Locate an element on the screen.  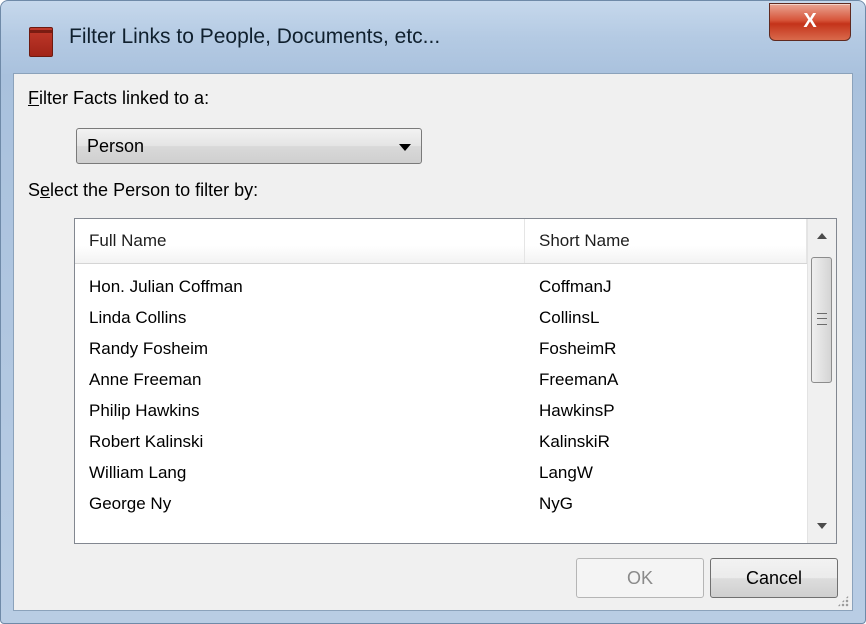
filter-type-label: Filter Facts linked to a: is located at coordinates (119, 98).